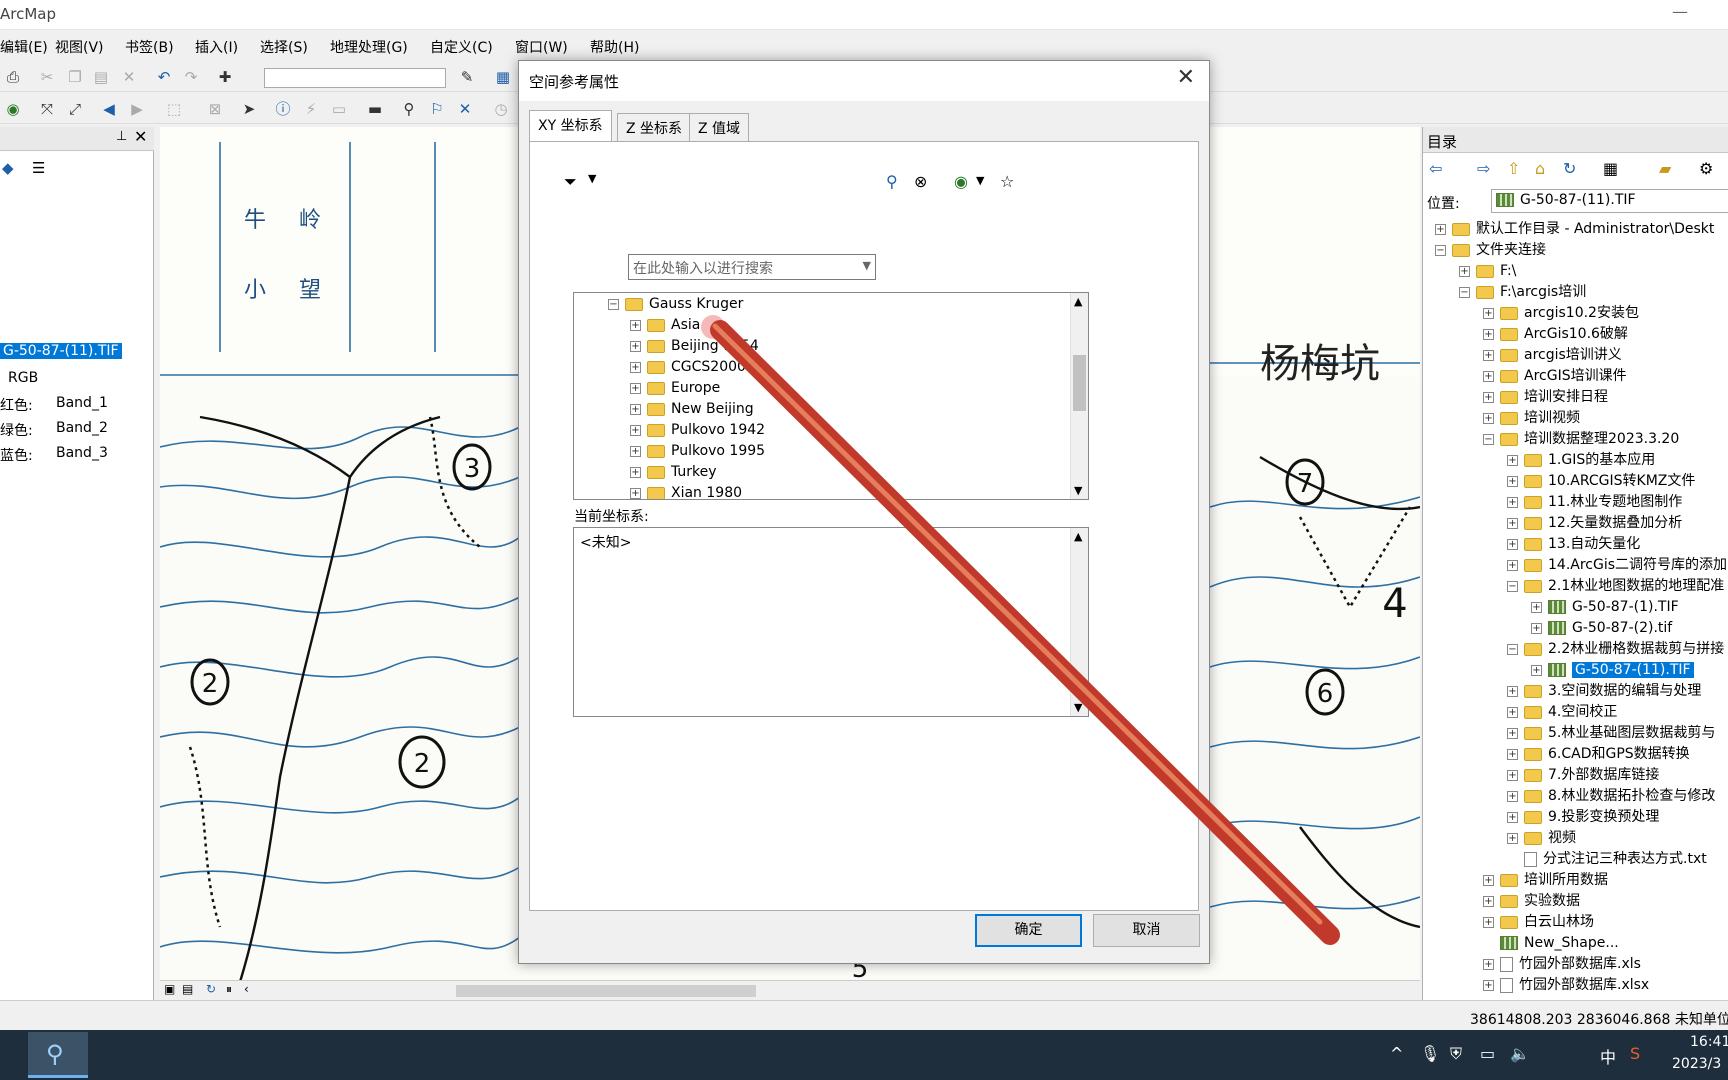  I want to click on options-icon: ⚙, so click(1706, 168).